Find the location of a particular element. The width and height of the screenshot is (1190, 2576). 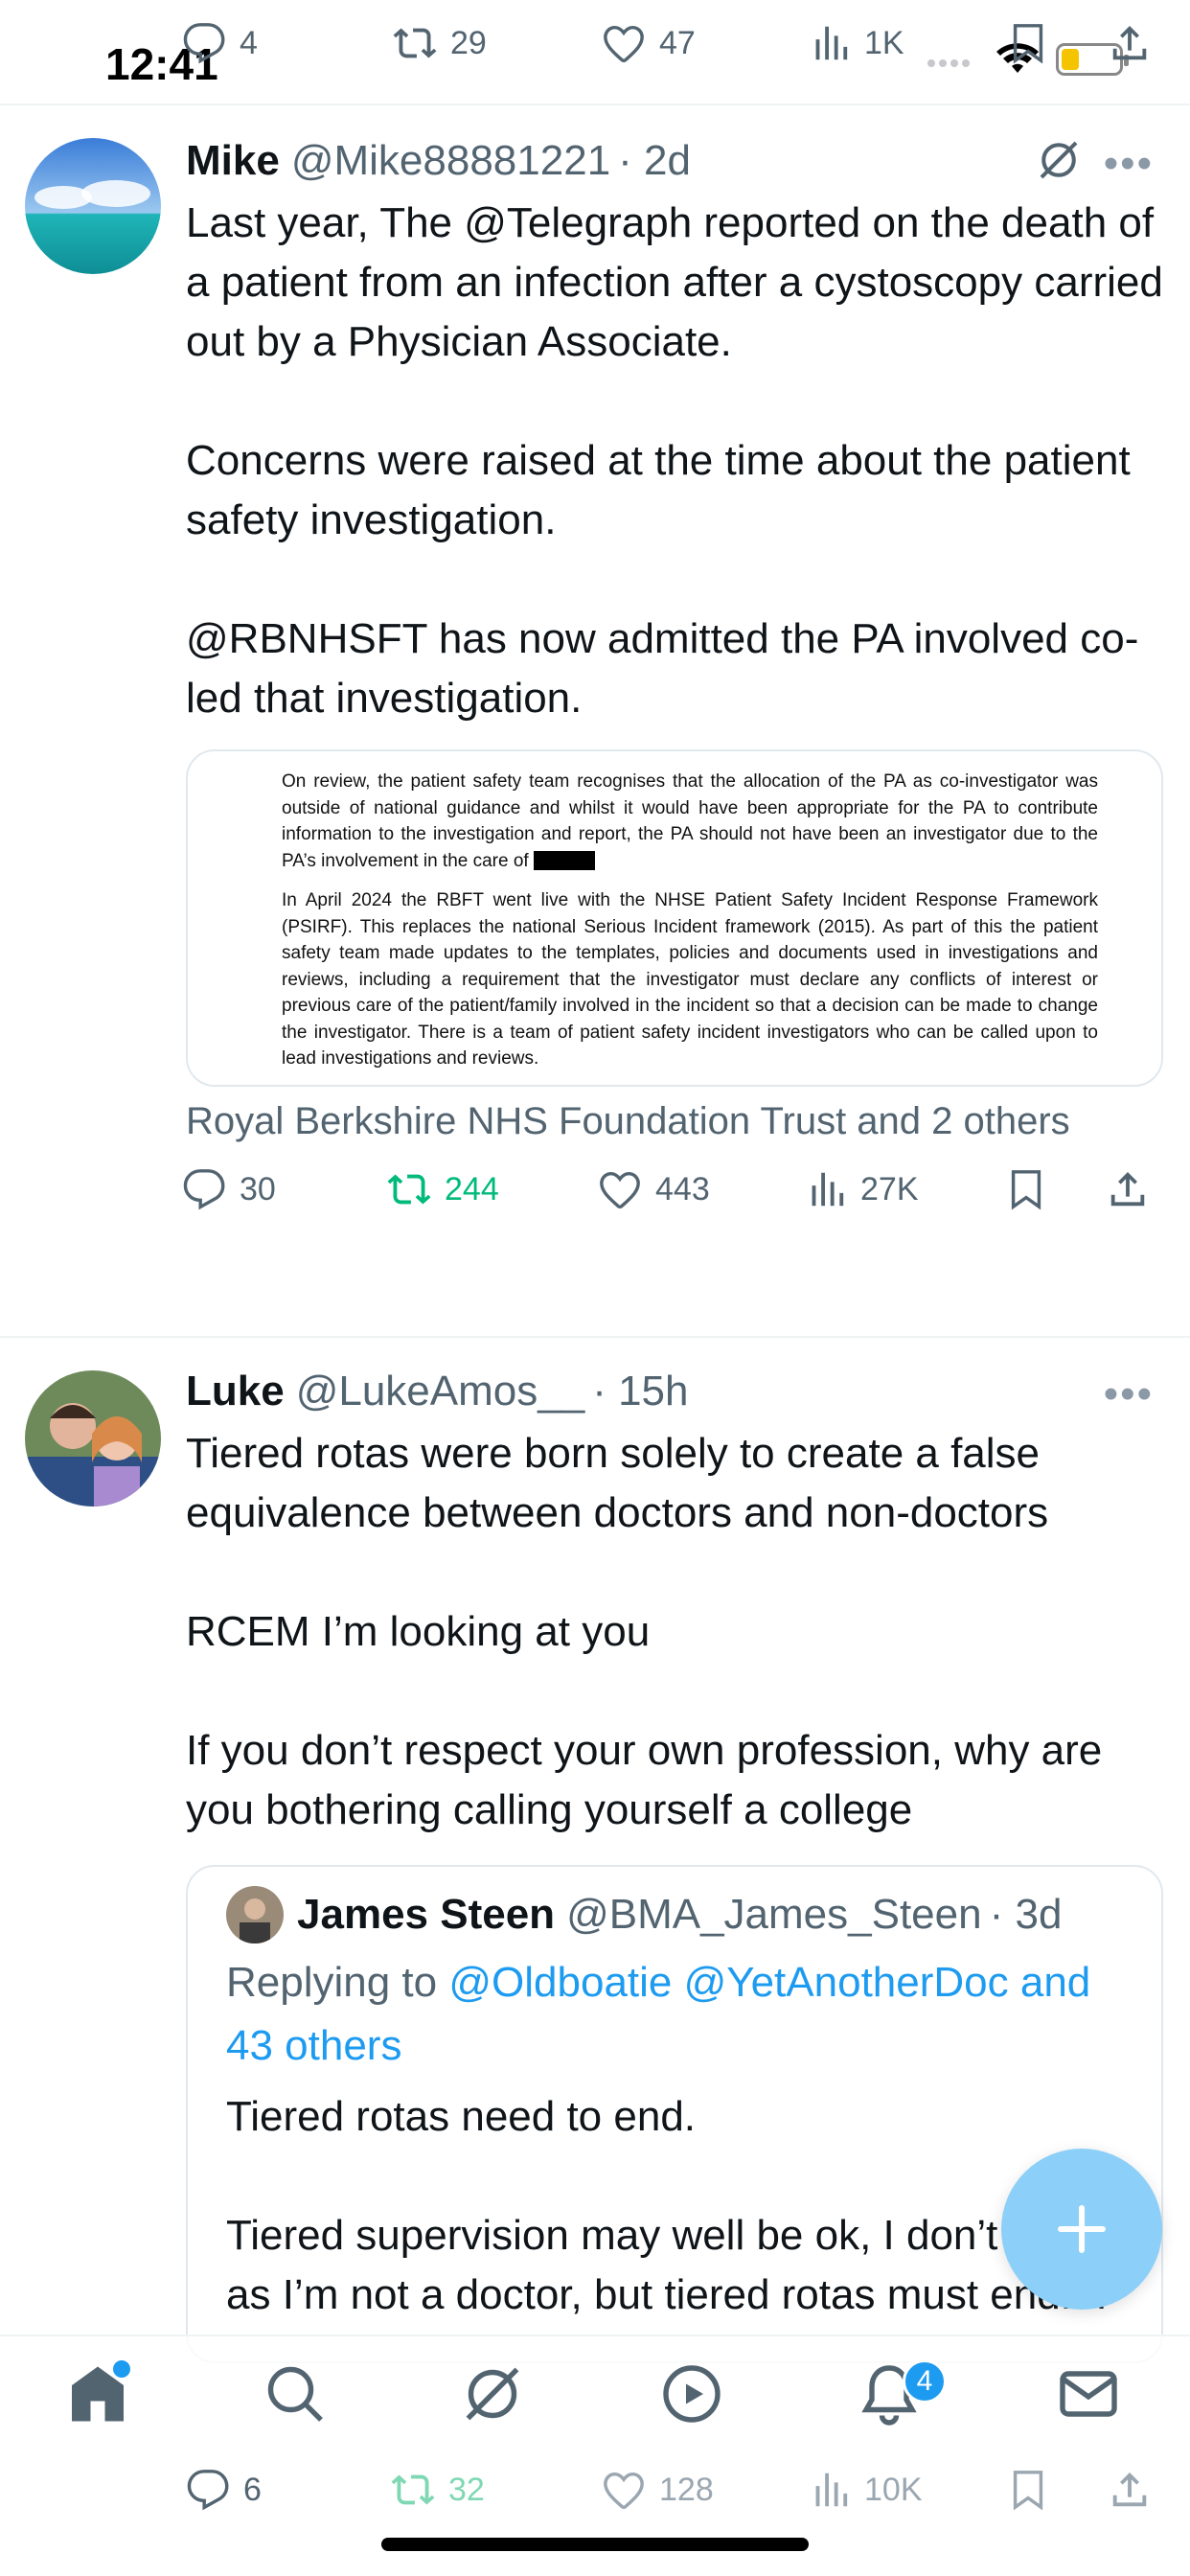

tab-grok is located at coordinates (493, 2394).